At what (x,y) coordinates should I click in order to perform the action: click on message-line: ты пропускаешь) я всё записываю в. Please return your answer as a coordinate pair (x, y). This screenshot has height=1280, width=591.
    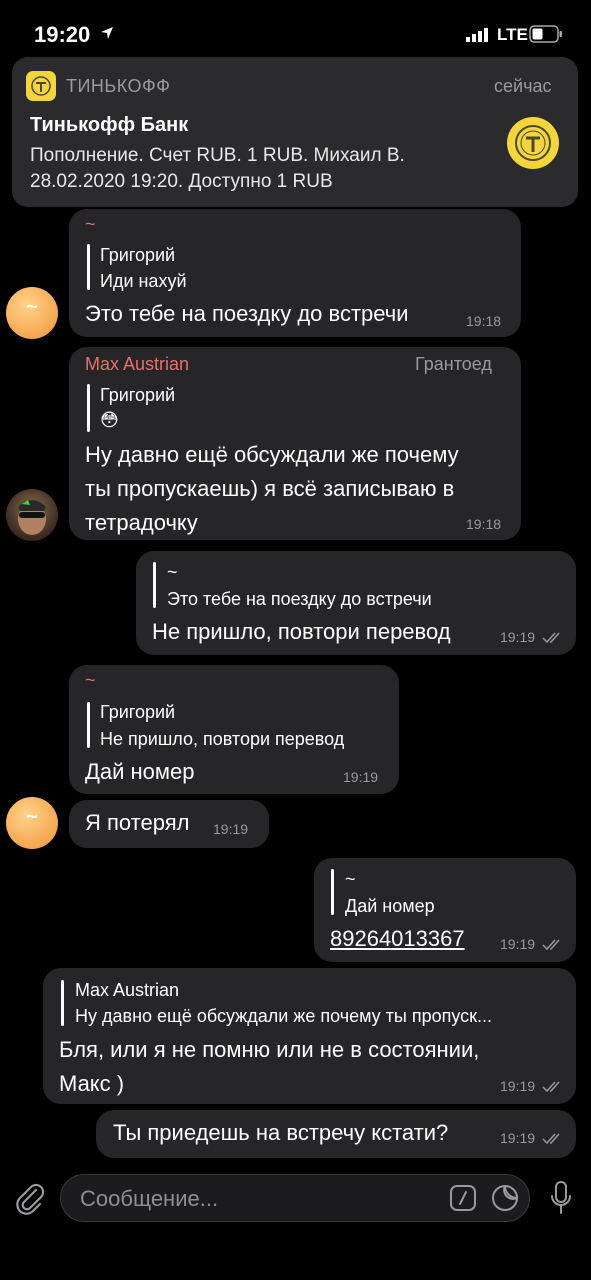
    Looking at the image, I should click on (270, 488).